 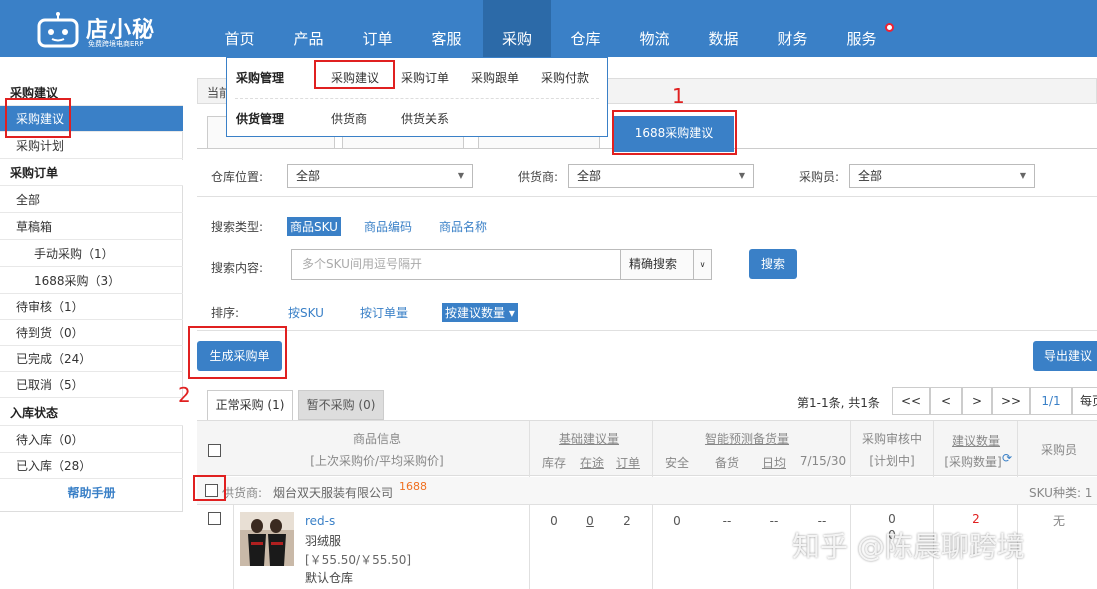 I want to click on pager-page: 1/1, so click(x=1051, y=401).